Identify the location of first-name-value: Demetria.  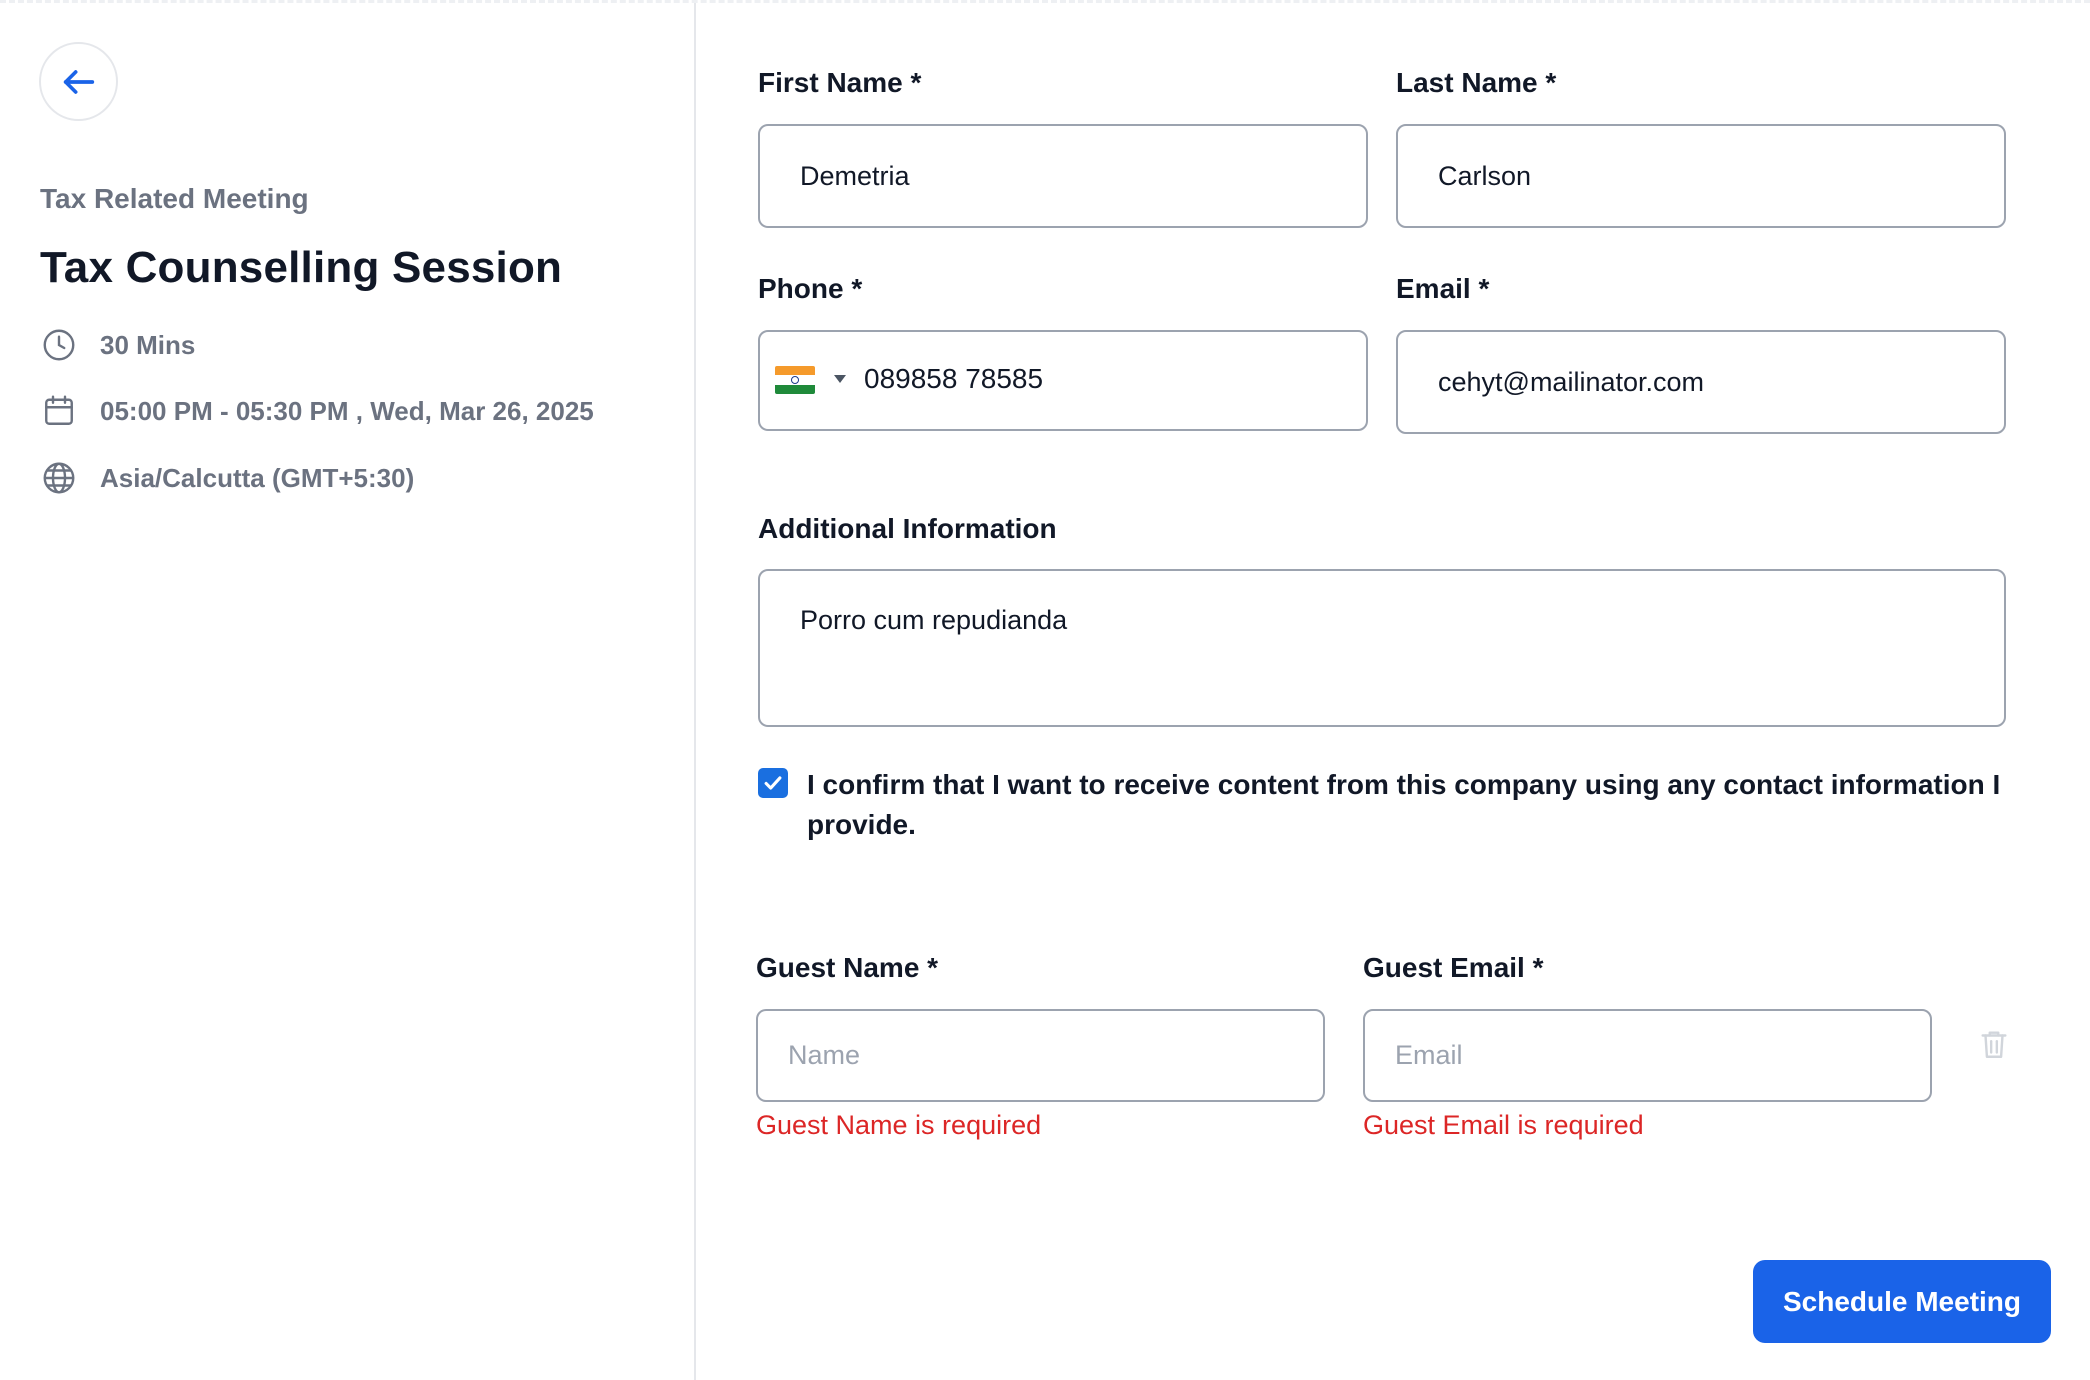
(855, 175).